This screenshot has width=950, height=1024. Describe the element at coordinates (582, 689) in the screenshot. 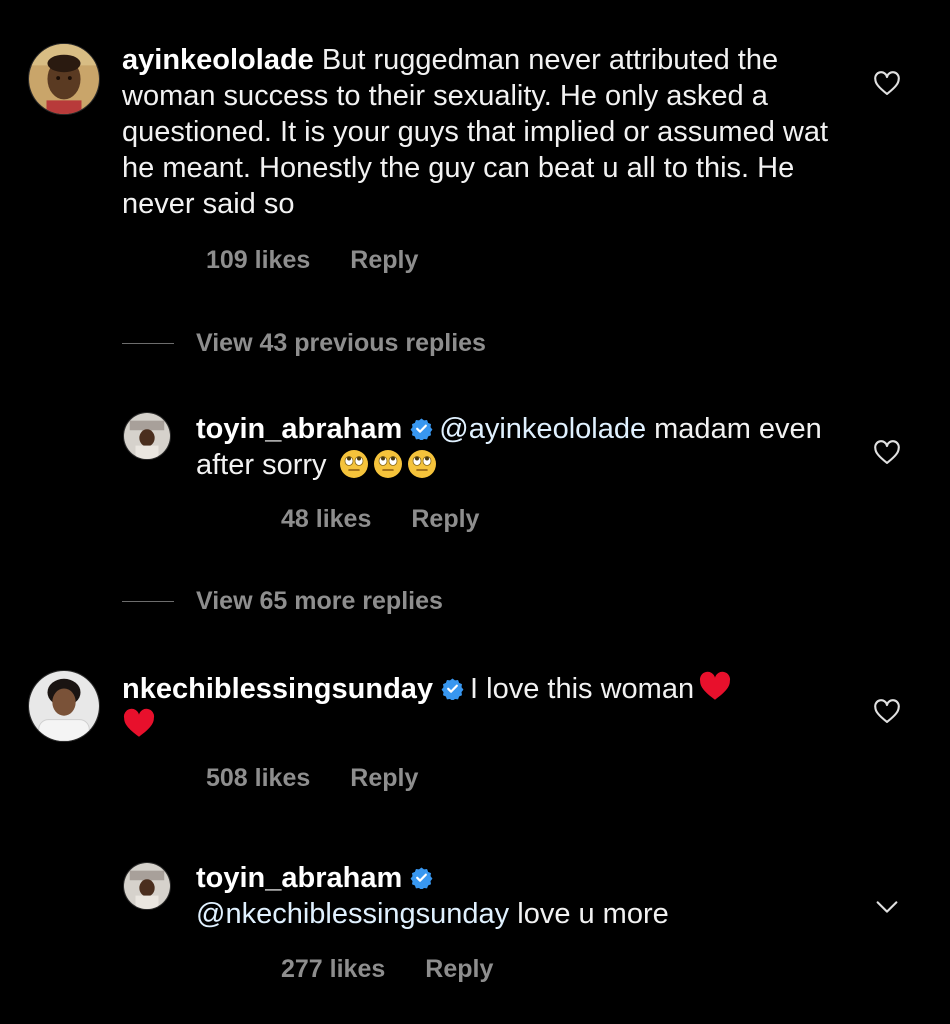

I see `comment-text: I love this woman` at that location.